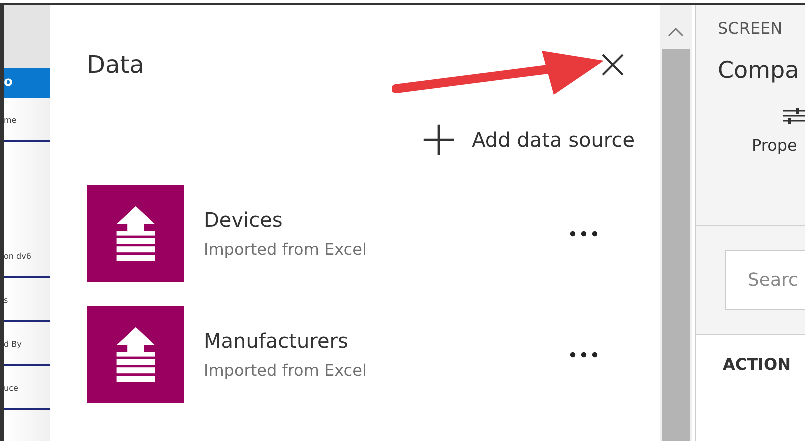 Image resolution: width=805 pixels, height=441 pixels. What do you see at coordinates (115, 65) in the screenshot?
I see `panel-title: Data` at bounding box center [115, 65].